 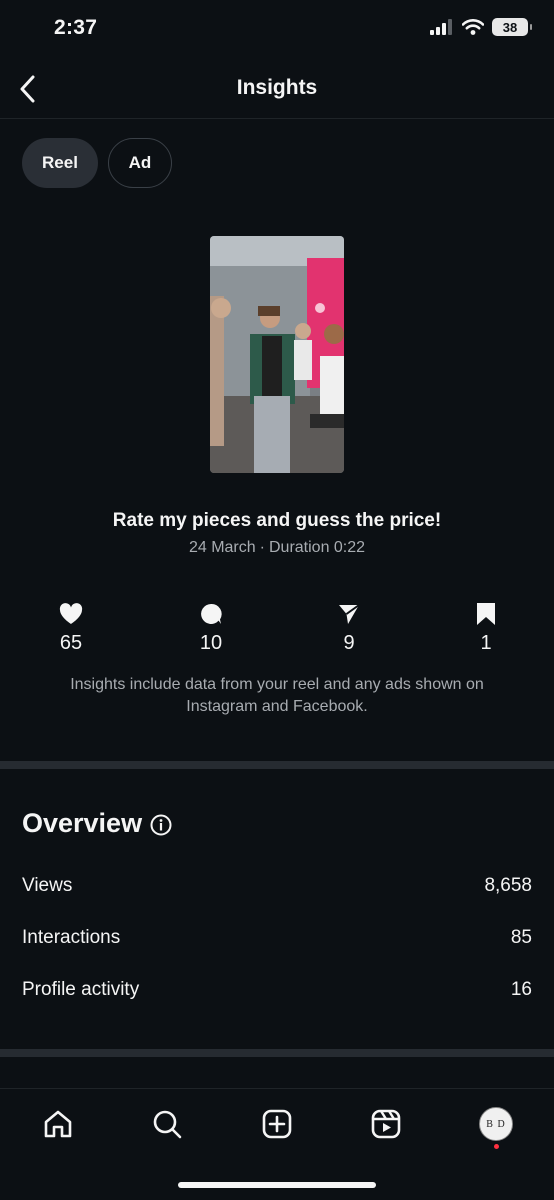 What do you see at coordinates (486, 614) in the screenshot?
I see `bookmark-icon` at bounding box center [486, 614].